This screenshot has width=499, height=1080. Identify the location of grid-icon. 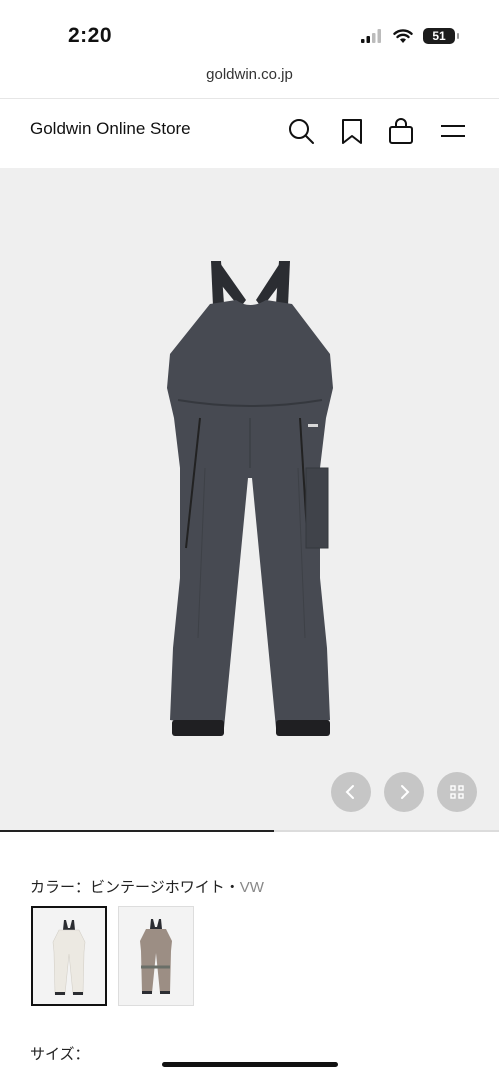
(457, 792).